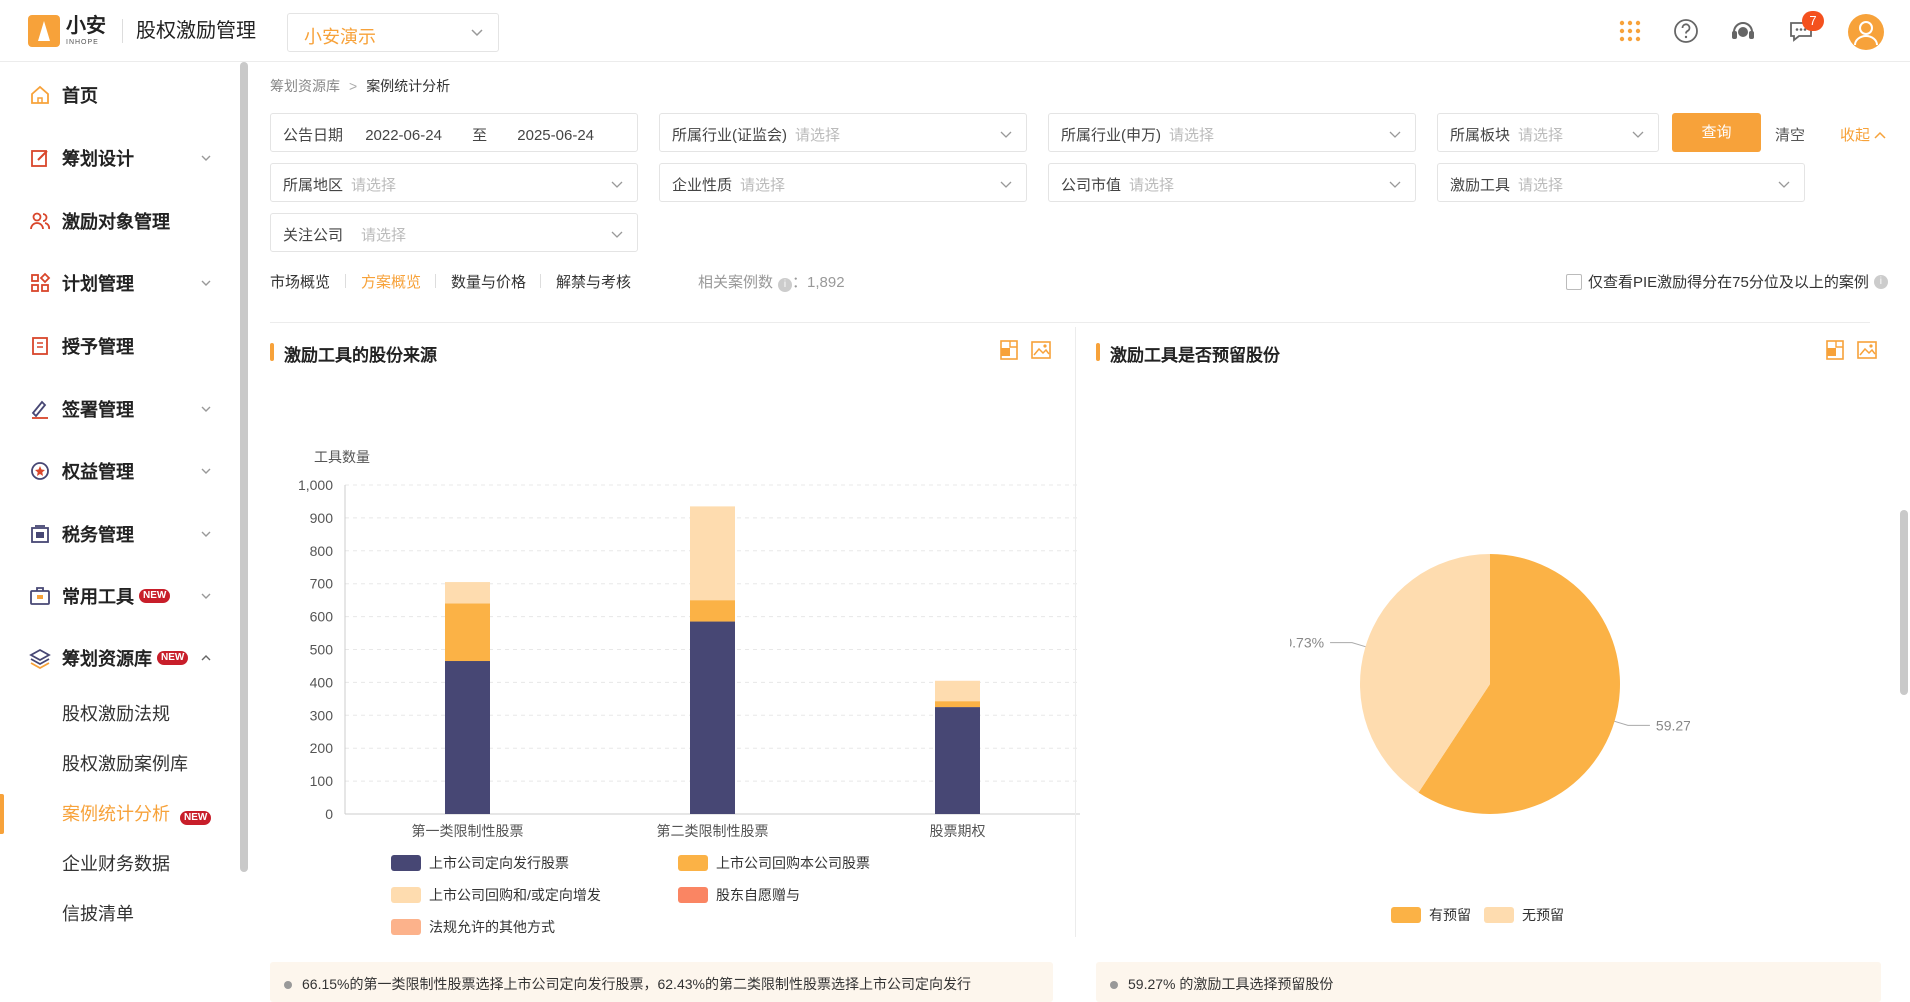 The image size is (1910, 1002). What do you see at coordinates (300, 281) in the screenshot?
I see `tab-market-overview: 市场概览` at bounding box center [300, 281].